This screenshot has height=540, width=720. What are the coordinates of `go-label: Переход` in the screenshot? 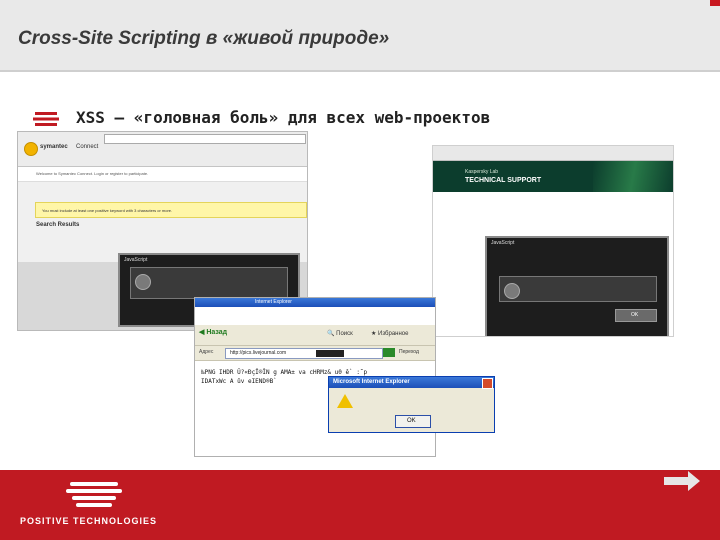 It's located at (409, 352).